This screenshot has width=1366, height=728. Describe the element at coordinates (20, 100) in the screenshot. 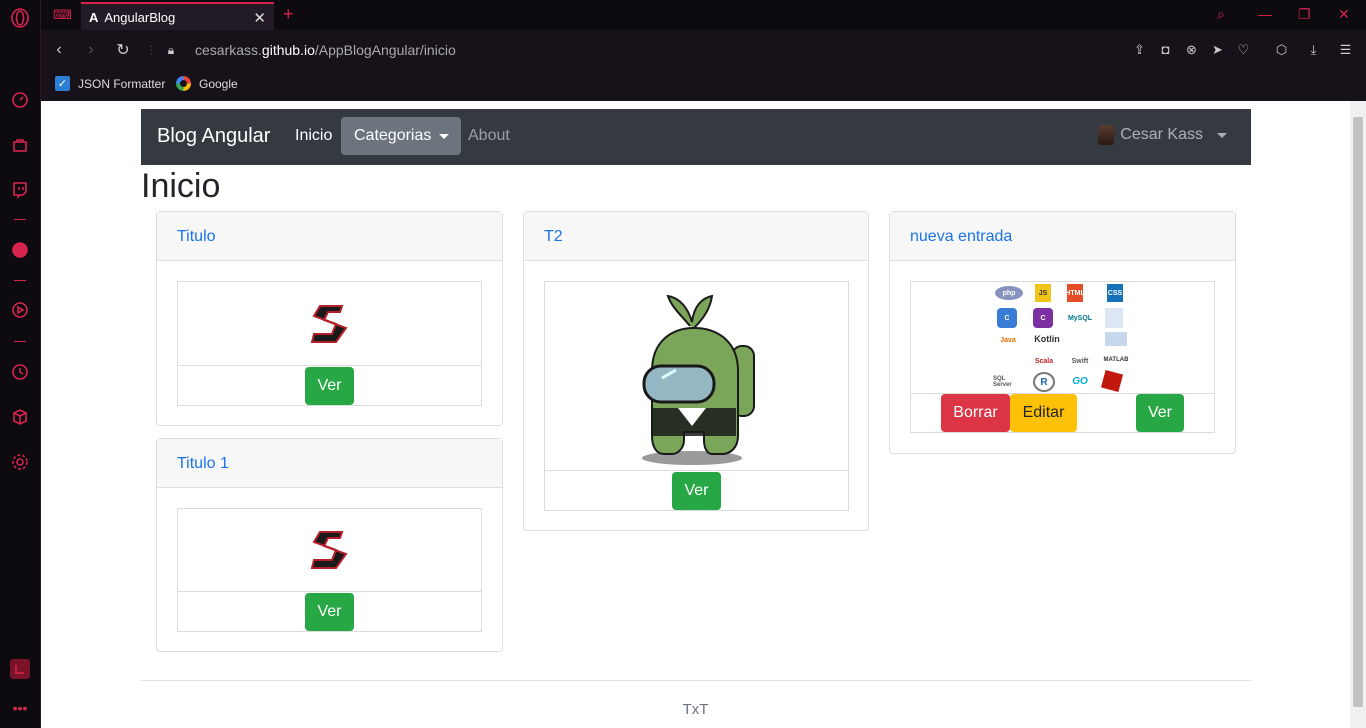

I see `speed-dial-icon` at that location.